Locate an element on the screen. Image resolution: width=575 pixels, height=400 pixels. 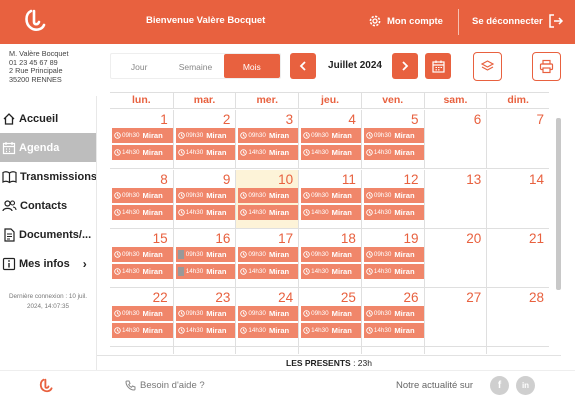
calendar-day-cell: 11 09h30 Miran 14h30 Miran is located at coordinates (329, 199).